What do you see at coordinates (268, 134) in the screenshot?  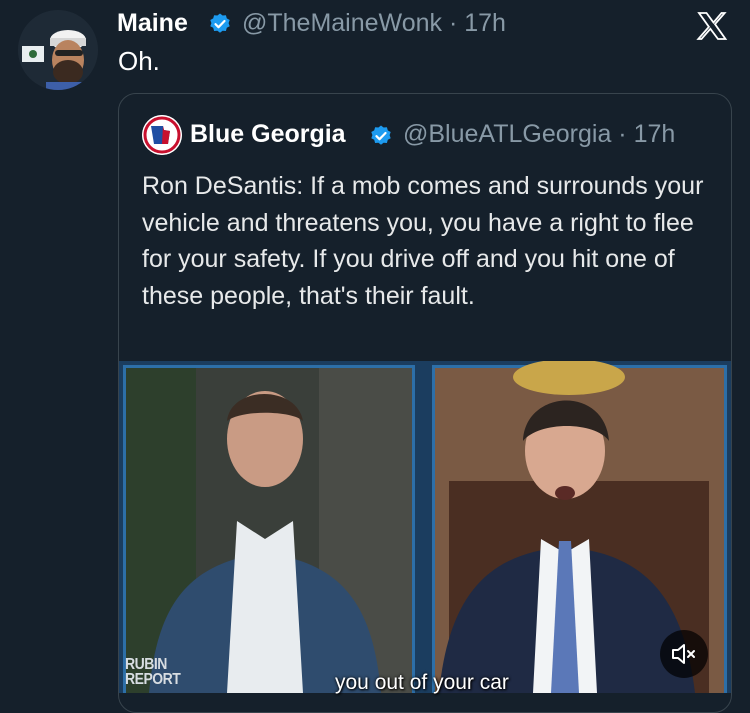 I see `quoted-author-name: Blue Georgia` at bounding box center [268, 134].